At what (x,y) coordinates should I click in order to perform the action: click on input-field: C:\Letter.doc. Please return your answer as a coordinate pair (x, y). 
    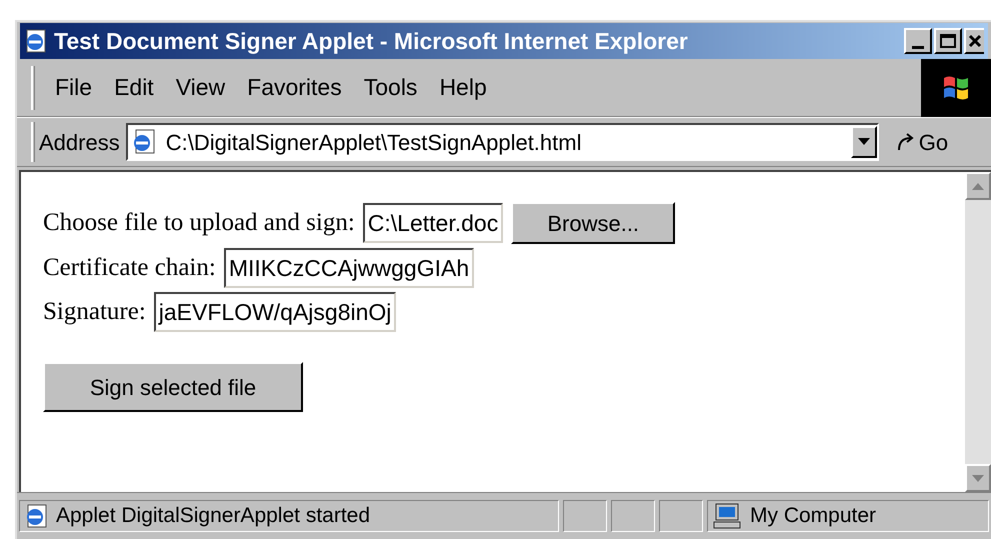
    Looking at the image, I should click on (433, 223).